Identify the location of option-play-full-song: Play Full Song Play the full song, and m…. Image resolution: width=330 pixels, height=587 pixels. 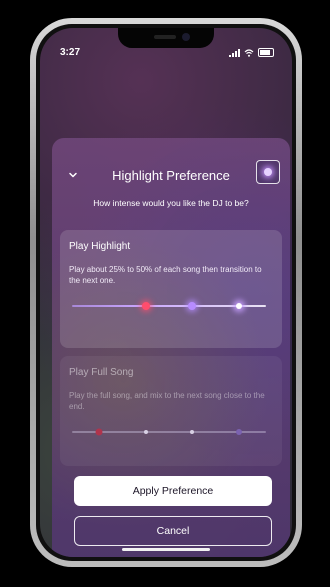
(171, 411).